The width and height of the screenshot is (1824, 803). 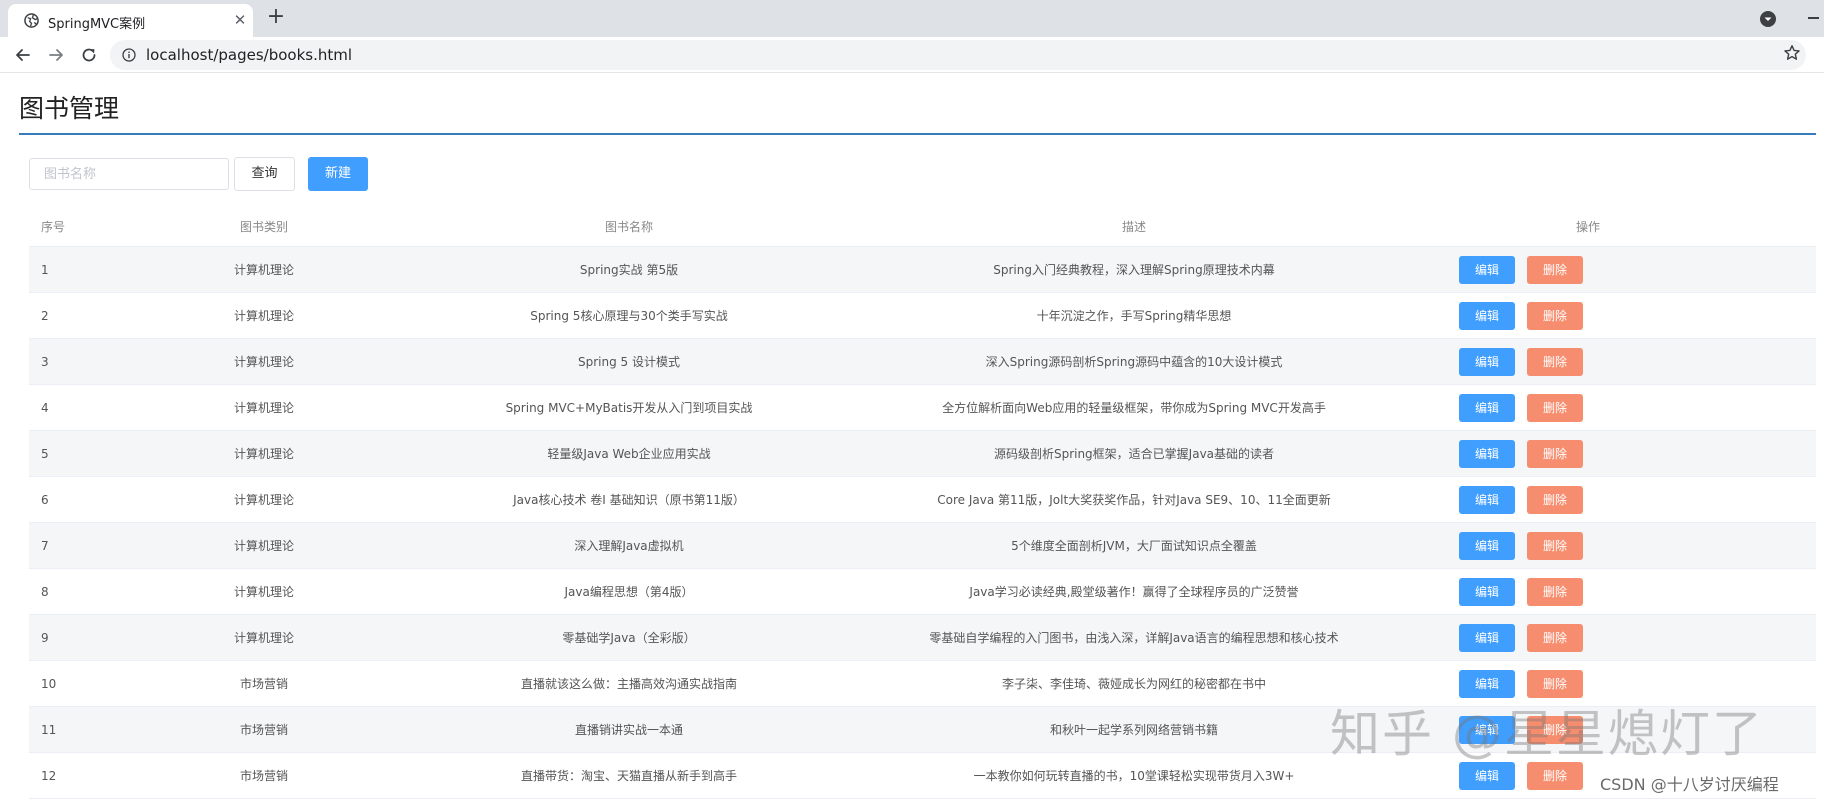 I want to click on cell-no: 4, so click(x=103, y=407).